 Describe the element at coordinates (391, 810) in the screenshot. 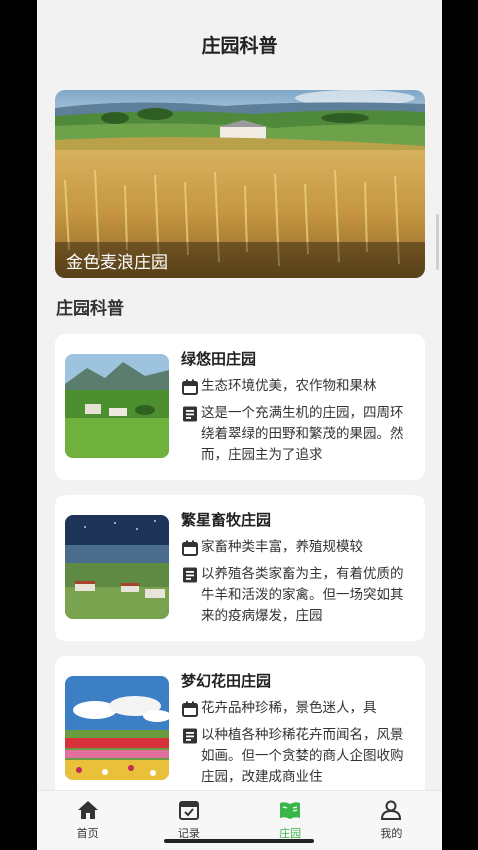

I see `profile-icon` at that location.